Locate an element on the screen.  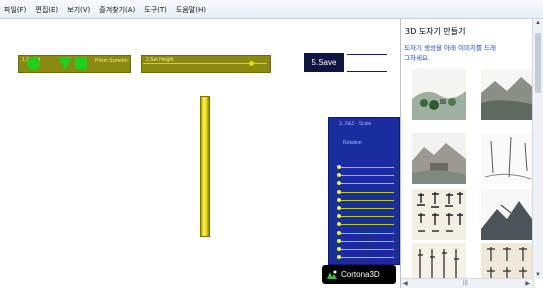
menu-bar: 파일(F) 편집(E) 보기(V) 즐겨찾기(A) 도구(T) 도움말(H) is located at coordinates (271, 9).